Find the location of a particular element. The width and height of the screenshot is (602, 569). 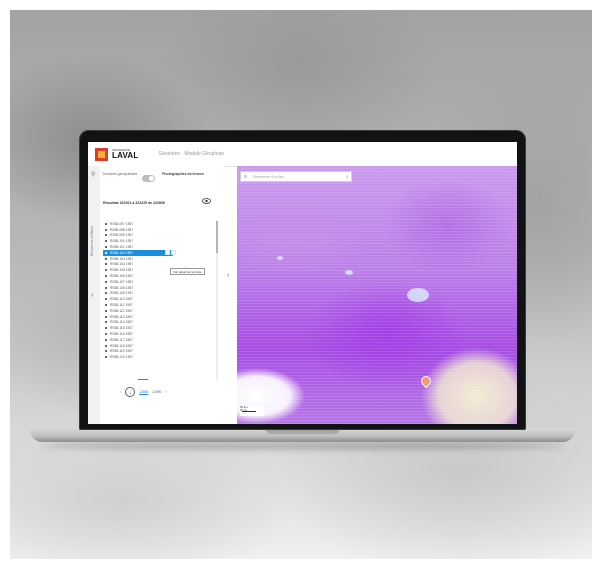

app-title: Géoindex · Module Géophoto is located at coordinates (191, 154).